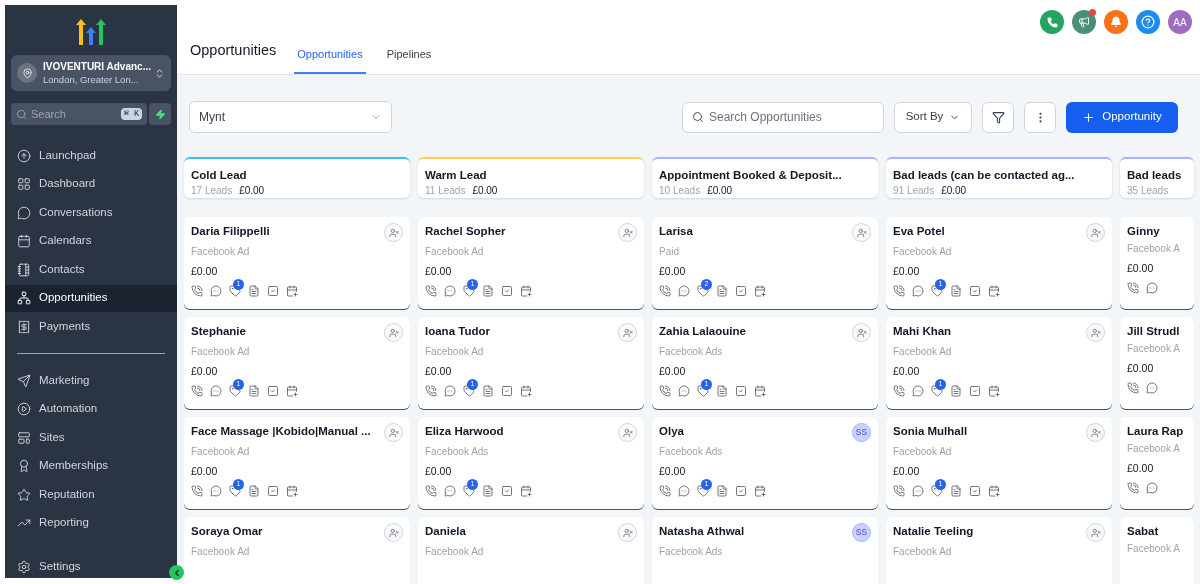 This screenshot has width=1200, height=584. Describe the element at coordinates (91, 437) in the screenshot. I see `sidebar-item: Sites` at that location.